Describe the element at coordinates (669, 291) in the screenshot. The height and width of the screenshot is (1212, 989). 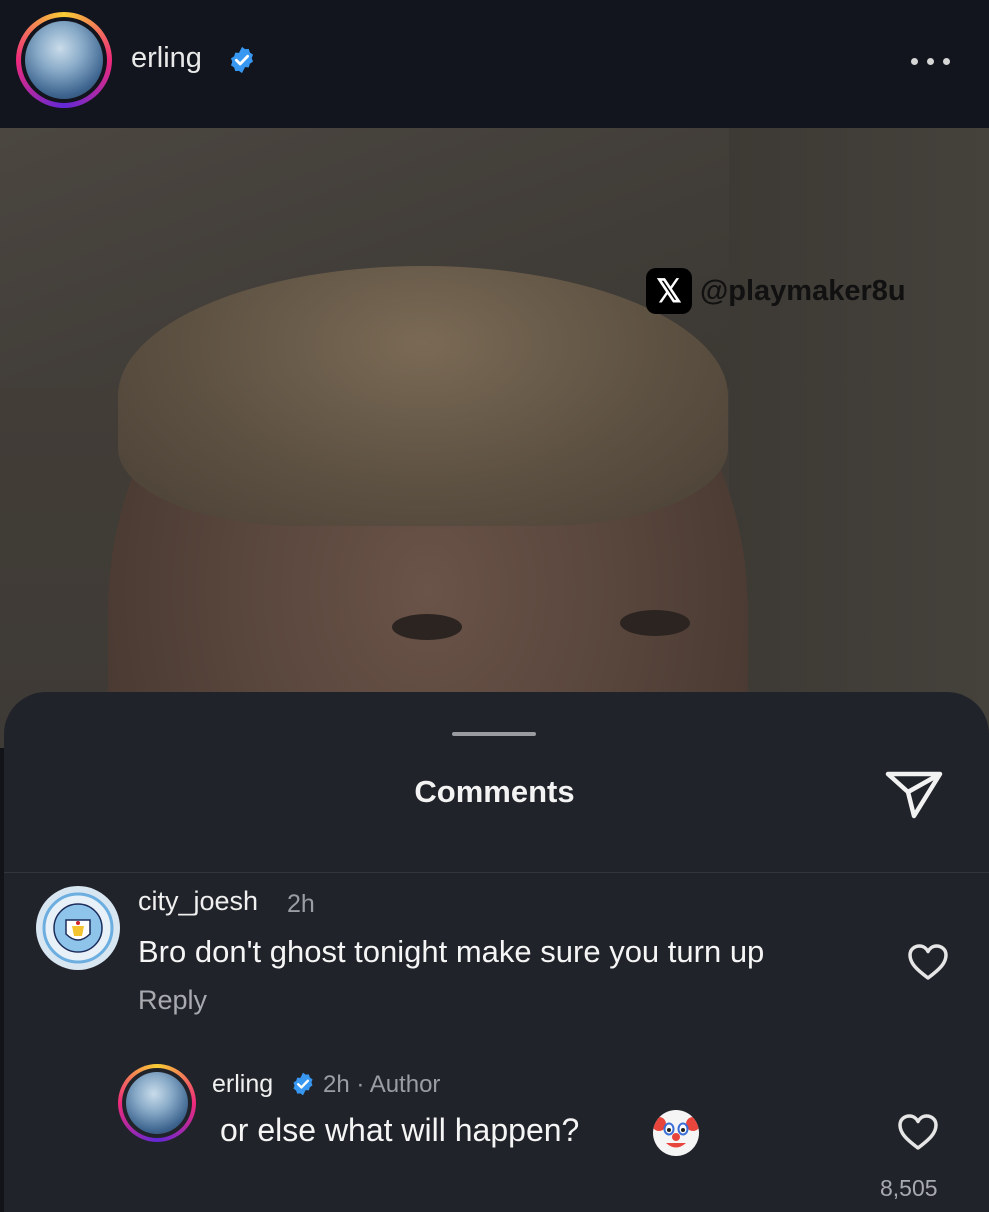
I see `x-logo-icon: 𝕏` at that location.